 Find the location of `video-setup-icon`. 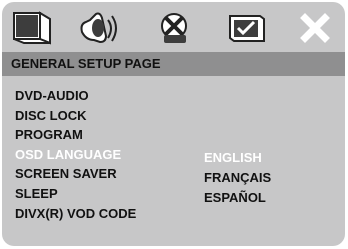

video-setup-icon is located at coordinates (175, 28).